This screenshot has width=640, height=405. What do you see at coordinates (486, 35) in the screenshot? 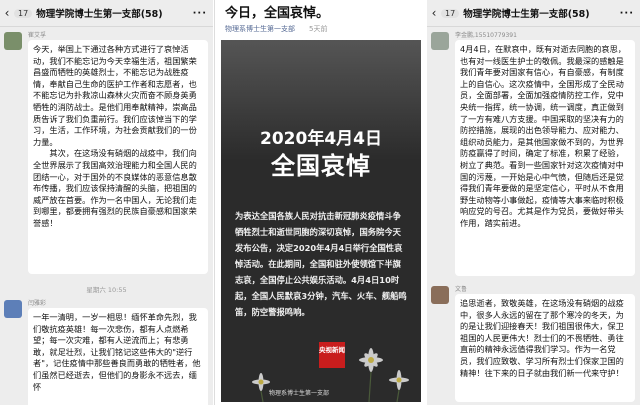
I see `sender-name: 李金鹏,15510779391` at bounding box center [486, 35].